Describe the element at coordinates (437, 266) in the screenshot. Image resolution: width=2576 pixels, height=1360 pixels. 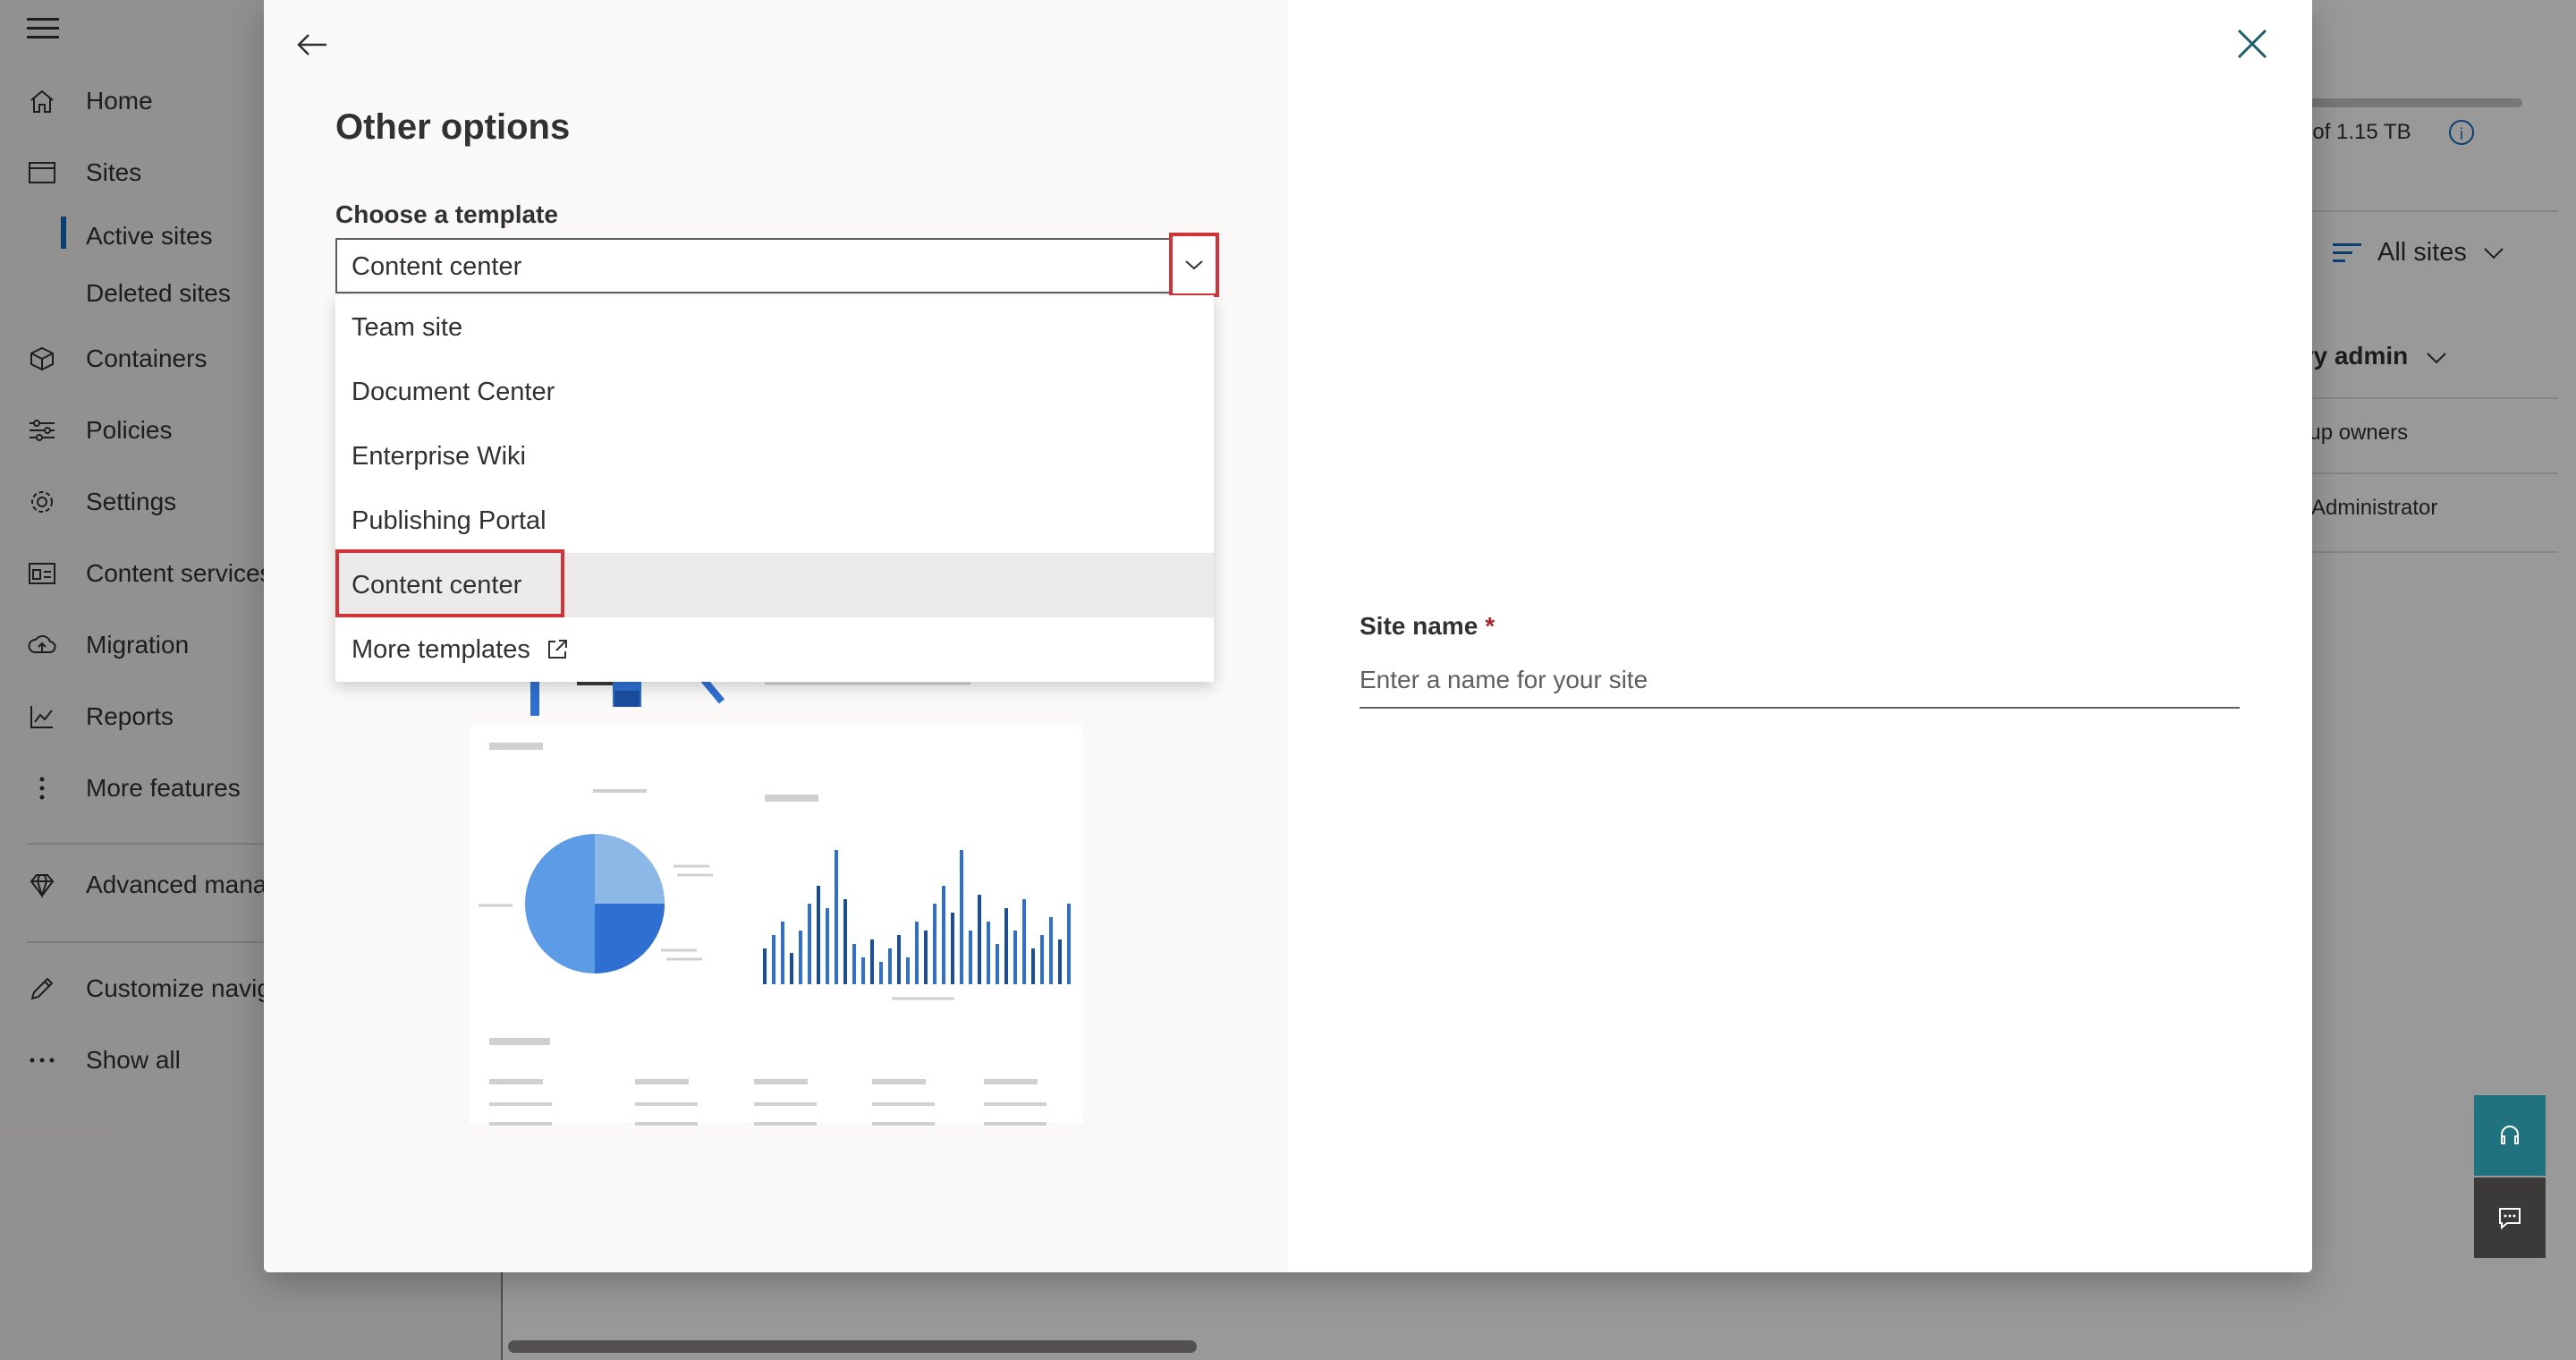
I see `template-selected-value: Content center` at that location.